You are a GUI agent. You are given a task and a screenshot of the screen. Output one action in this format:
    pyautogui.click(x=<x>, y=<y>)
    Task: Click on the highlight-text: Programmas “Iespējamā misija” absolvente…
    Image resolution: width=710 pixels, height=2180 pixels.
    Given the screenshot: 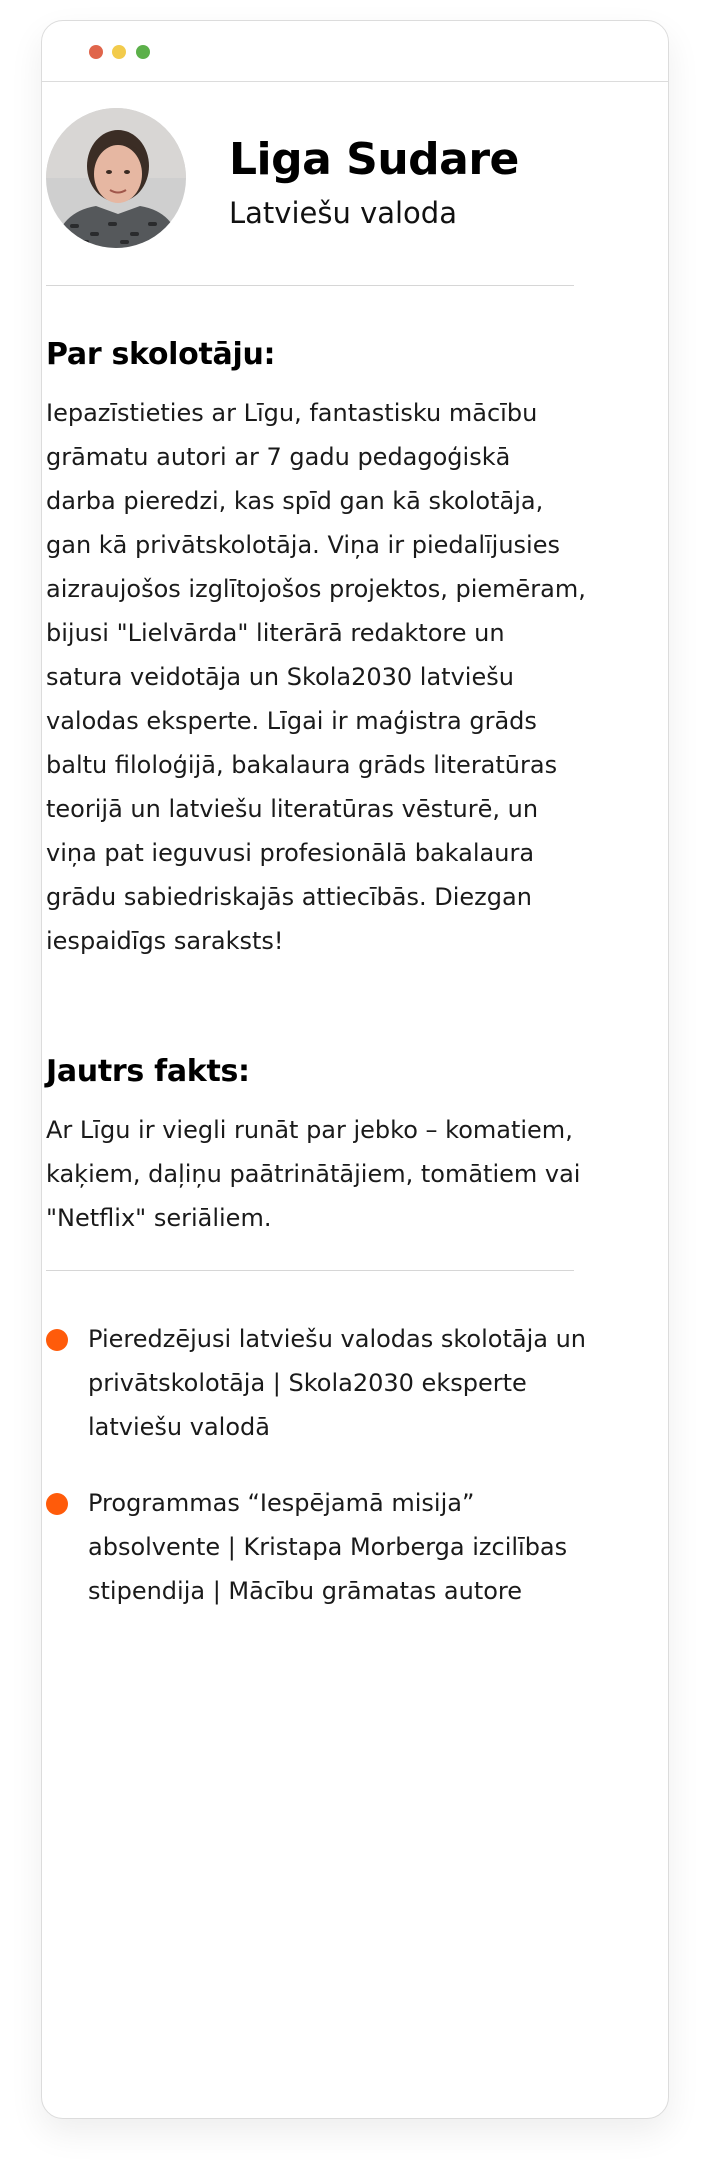 What is the action you would take?
    pyautogui.click(x=328, y=1547)
    